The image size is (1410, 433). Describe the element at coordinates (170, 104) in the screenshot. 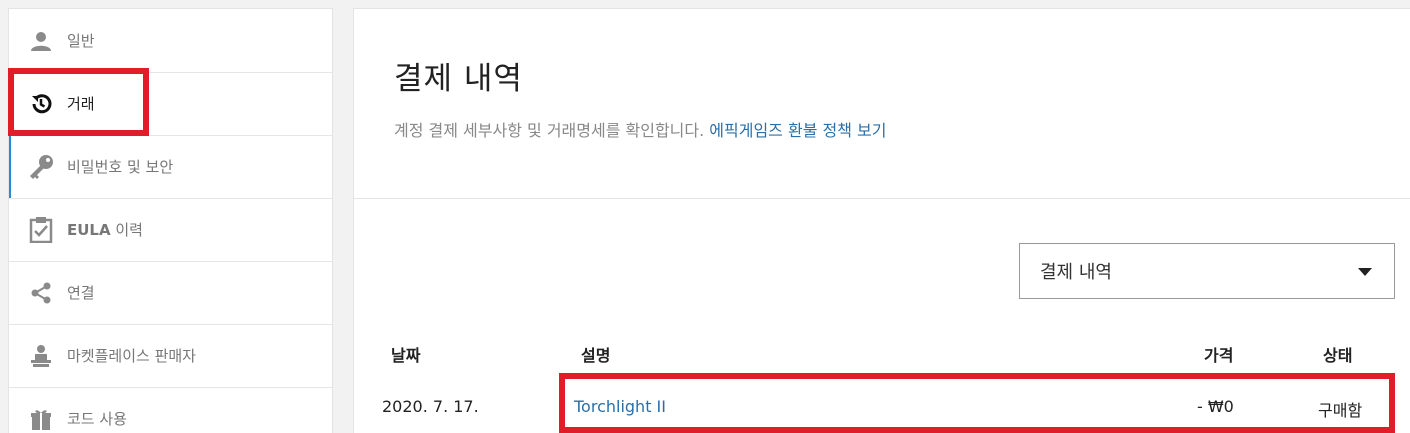

I see `sidebar-item-transactions: 거래` at that location.